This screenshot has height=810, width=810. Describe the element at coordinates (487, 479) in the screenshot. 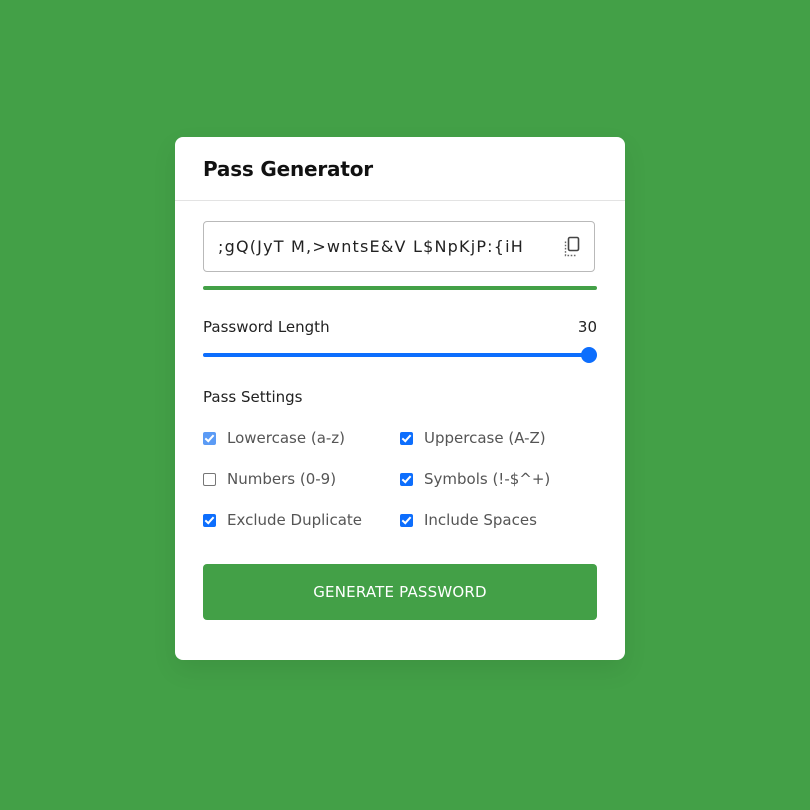

I see `symbols-label: Symbols (!-$^+)` at that location.